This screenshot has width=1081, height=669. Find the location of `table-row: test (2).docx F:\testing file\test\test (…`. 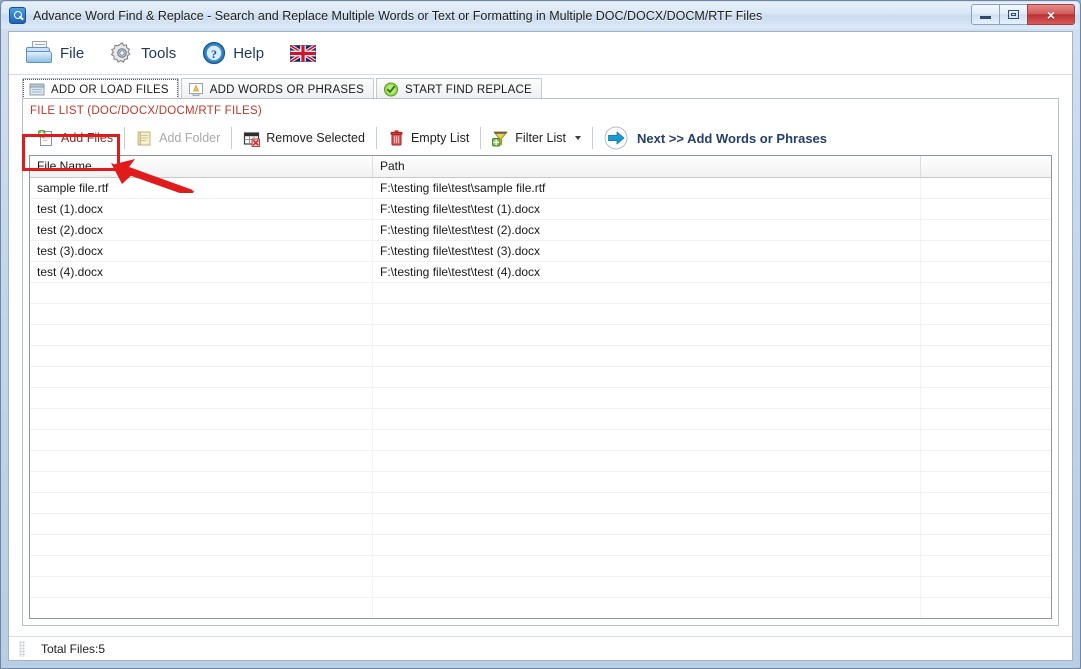

table-row: test (2).docx F:\testing file\test\test (… is located at coordinates (540, 230).